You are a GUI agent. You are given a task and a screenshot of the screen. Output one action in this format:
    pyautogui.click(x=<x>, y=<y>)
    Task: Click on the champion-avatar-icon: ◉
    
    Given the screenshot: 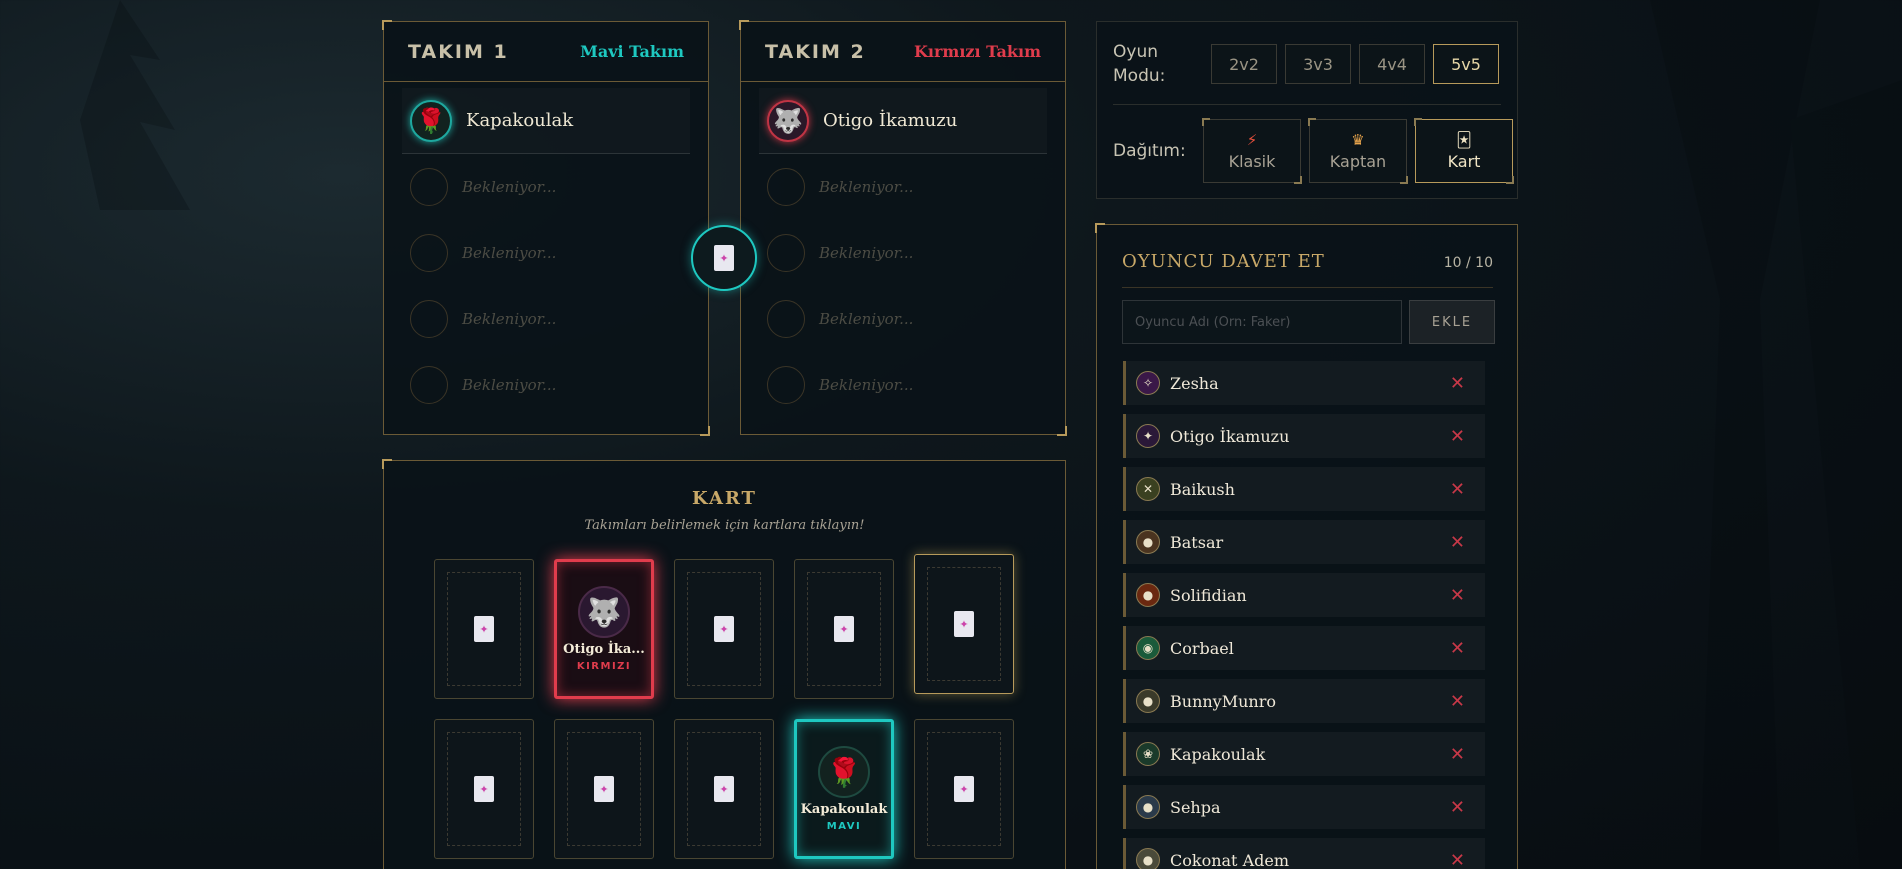 What is the action you would take?
    pyautogui.click(x=1148, y=648)
    